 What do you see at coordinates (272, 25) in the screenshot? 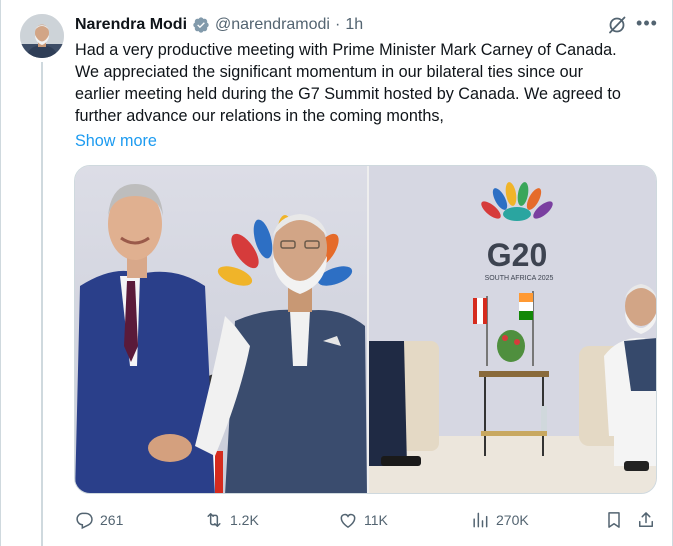
I see `author-handle: @narendramodi` at bounding box center [272, 25].